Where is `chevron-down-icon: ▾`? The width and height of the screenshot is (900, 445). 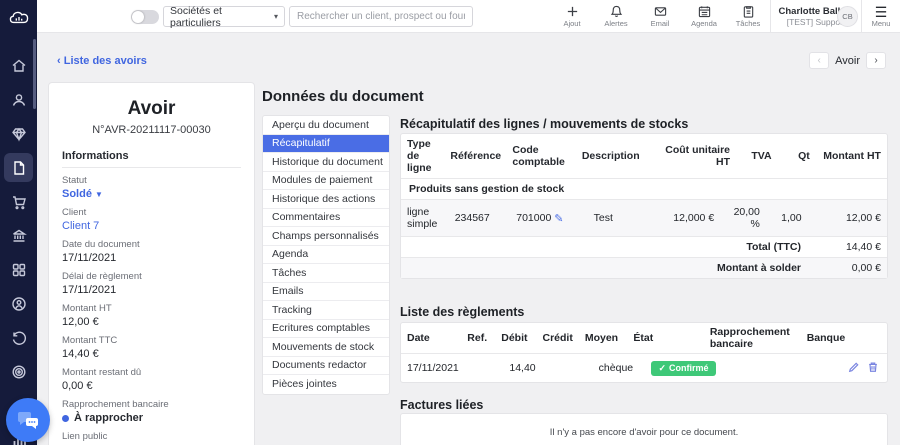
chevron-down-icon: ▾ is located at coordinates (275, 16).